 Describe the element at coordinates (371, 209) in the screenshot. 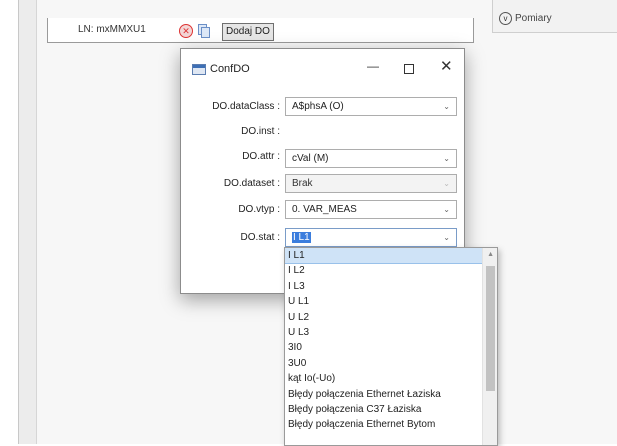

I see `vtyp-select: 0. VAR_MEAS ⌄` at that location.